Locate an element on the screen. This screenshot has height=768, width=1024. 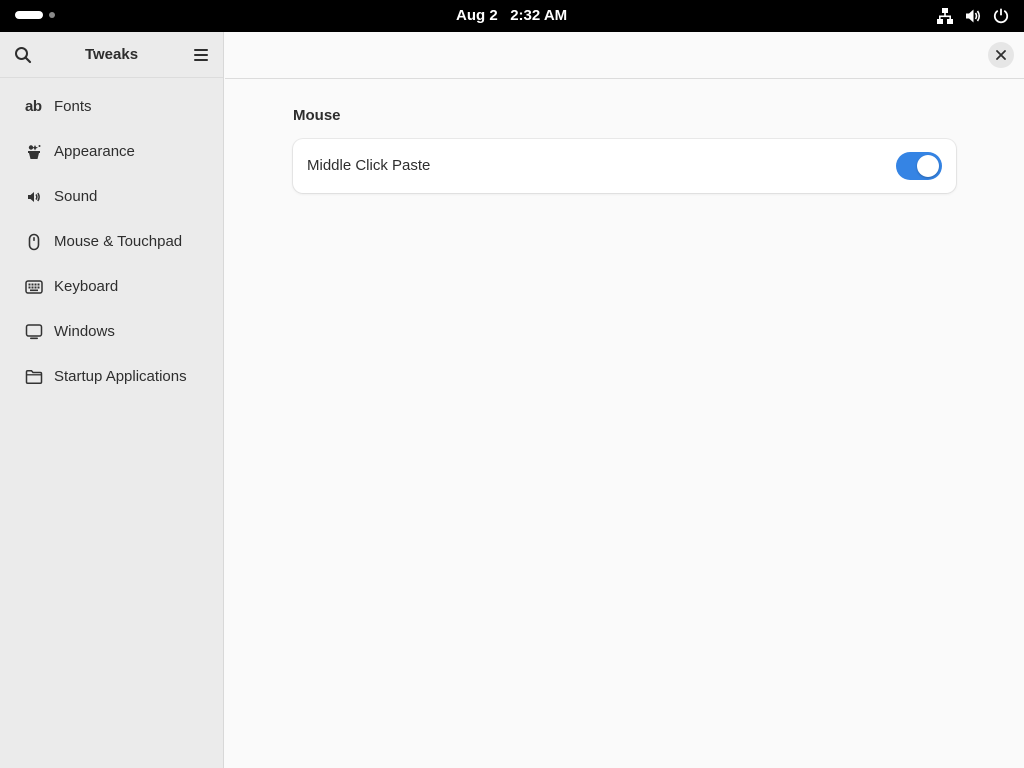
close-button is located at coordinates (1001, 55).